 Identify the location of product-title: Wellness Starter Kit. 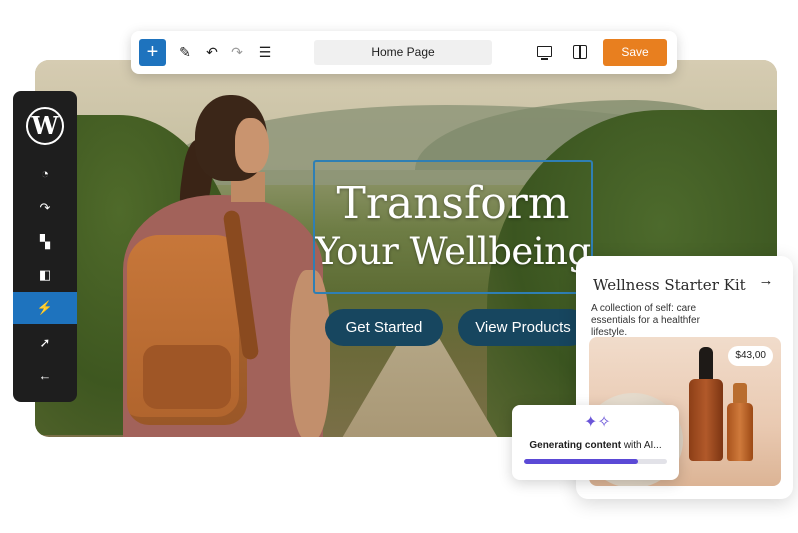
(669, 285).